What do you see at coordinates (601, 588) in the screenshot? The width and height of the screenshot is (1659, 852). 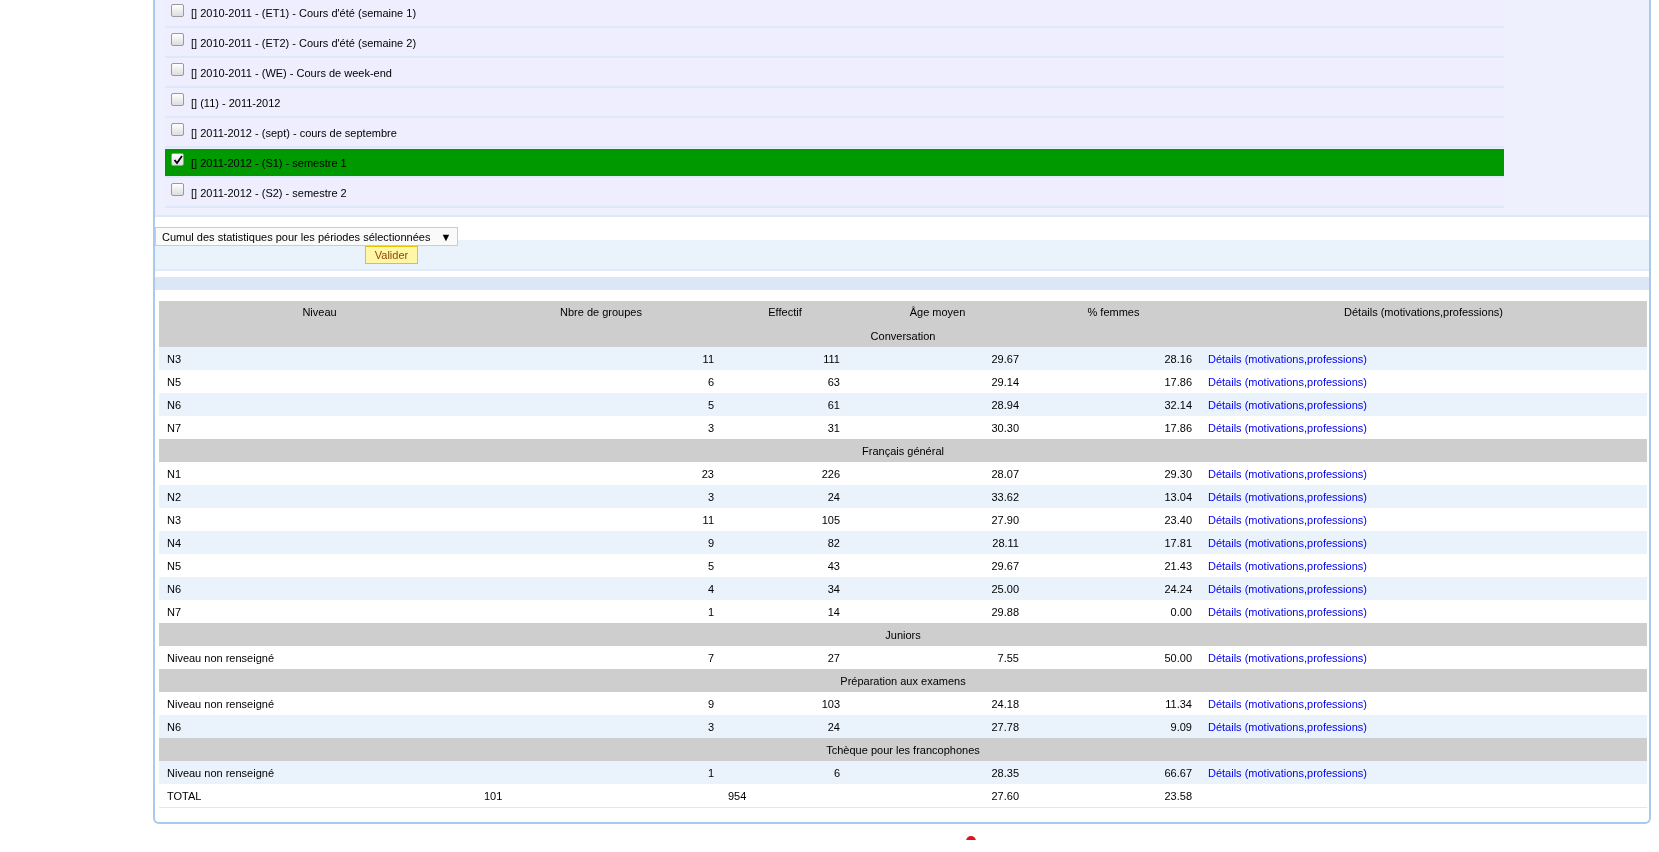 I see `table-cell: 4` at bounding box center [601, 588].